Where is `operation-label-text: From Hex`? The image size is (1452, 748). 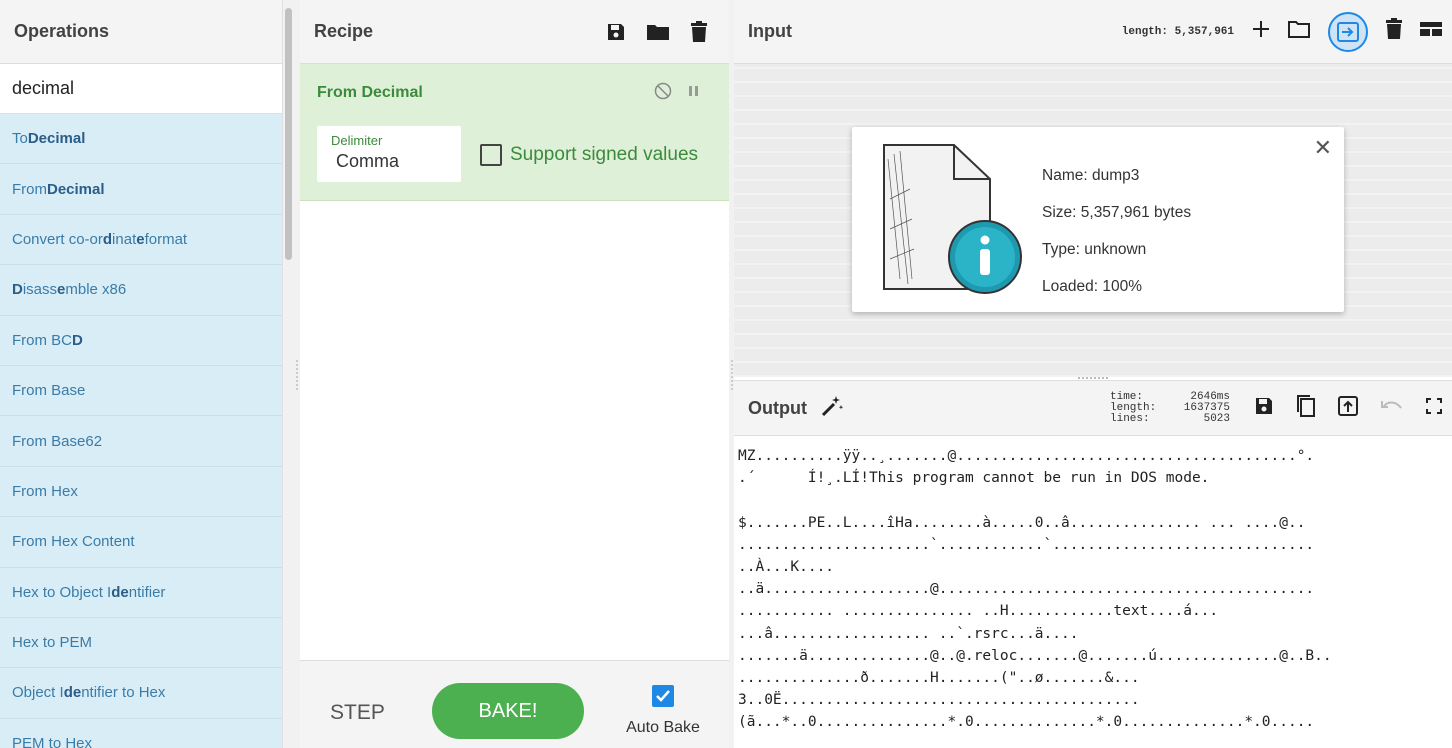
operation-label-text: From Hex is located at coordinates (45, 491).